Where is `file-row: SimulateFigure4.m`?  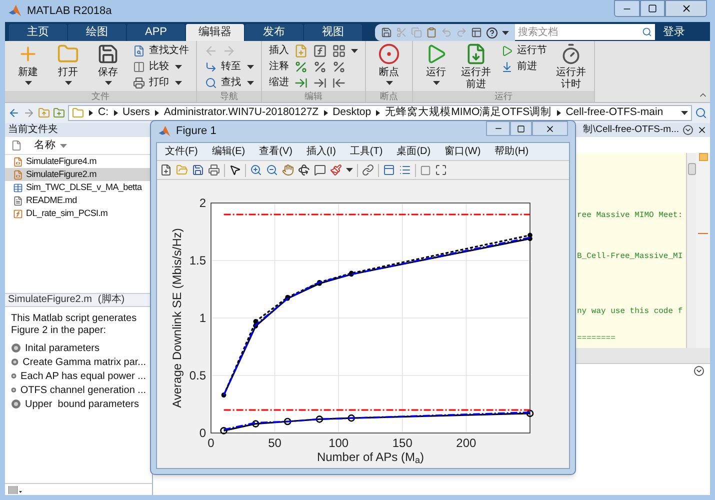
file-row: SimulateFigure4.m is located at coordinates (78, 161).